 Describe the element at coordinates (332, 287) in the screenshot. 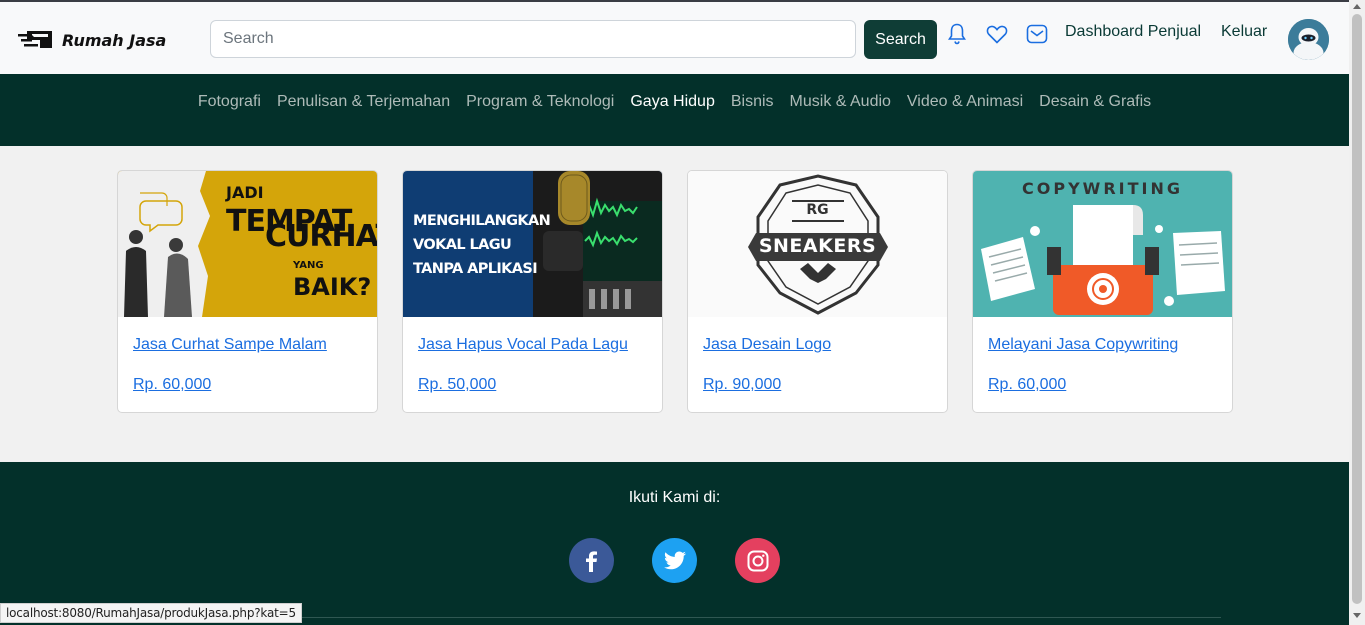

I see `image-text: BAIK?` at that location.